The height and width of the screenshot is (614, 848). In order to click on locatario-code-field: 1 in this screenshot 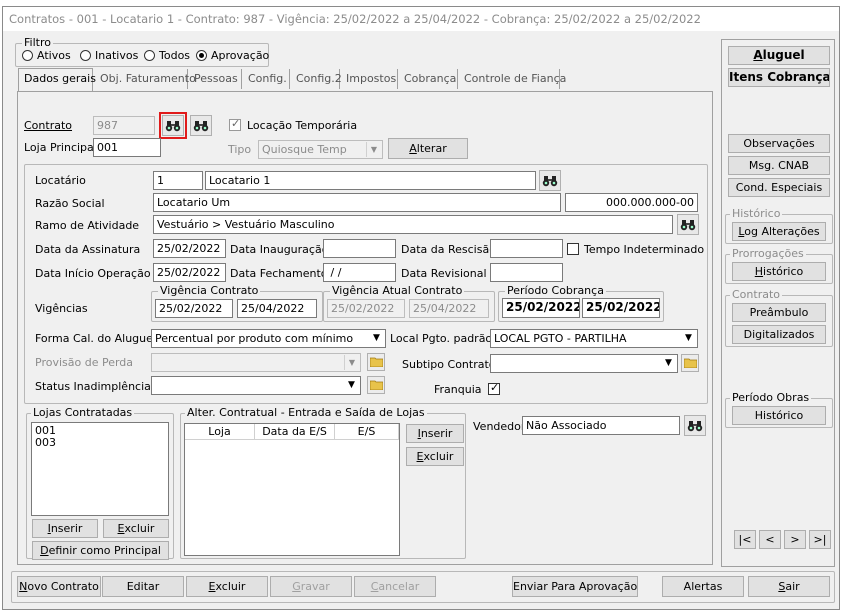, I will do `click(178, 180)`.